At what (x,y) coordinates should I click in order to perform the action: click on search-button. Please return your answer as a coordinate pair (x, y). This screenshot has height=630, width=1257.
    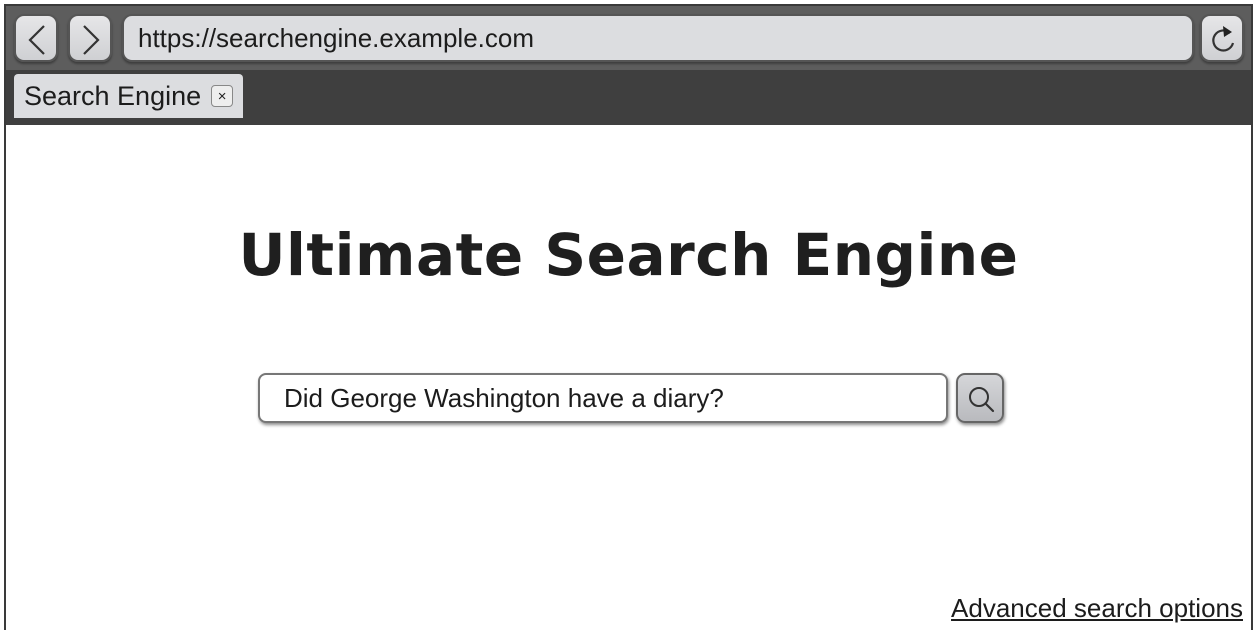
    Looking at the image, I should click on (980, 398).